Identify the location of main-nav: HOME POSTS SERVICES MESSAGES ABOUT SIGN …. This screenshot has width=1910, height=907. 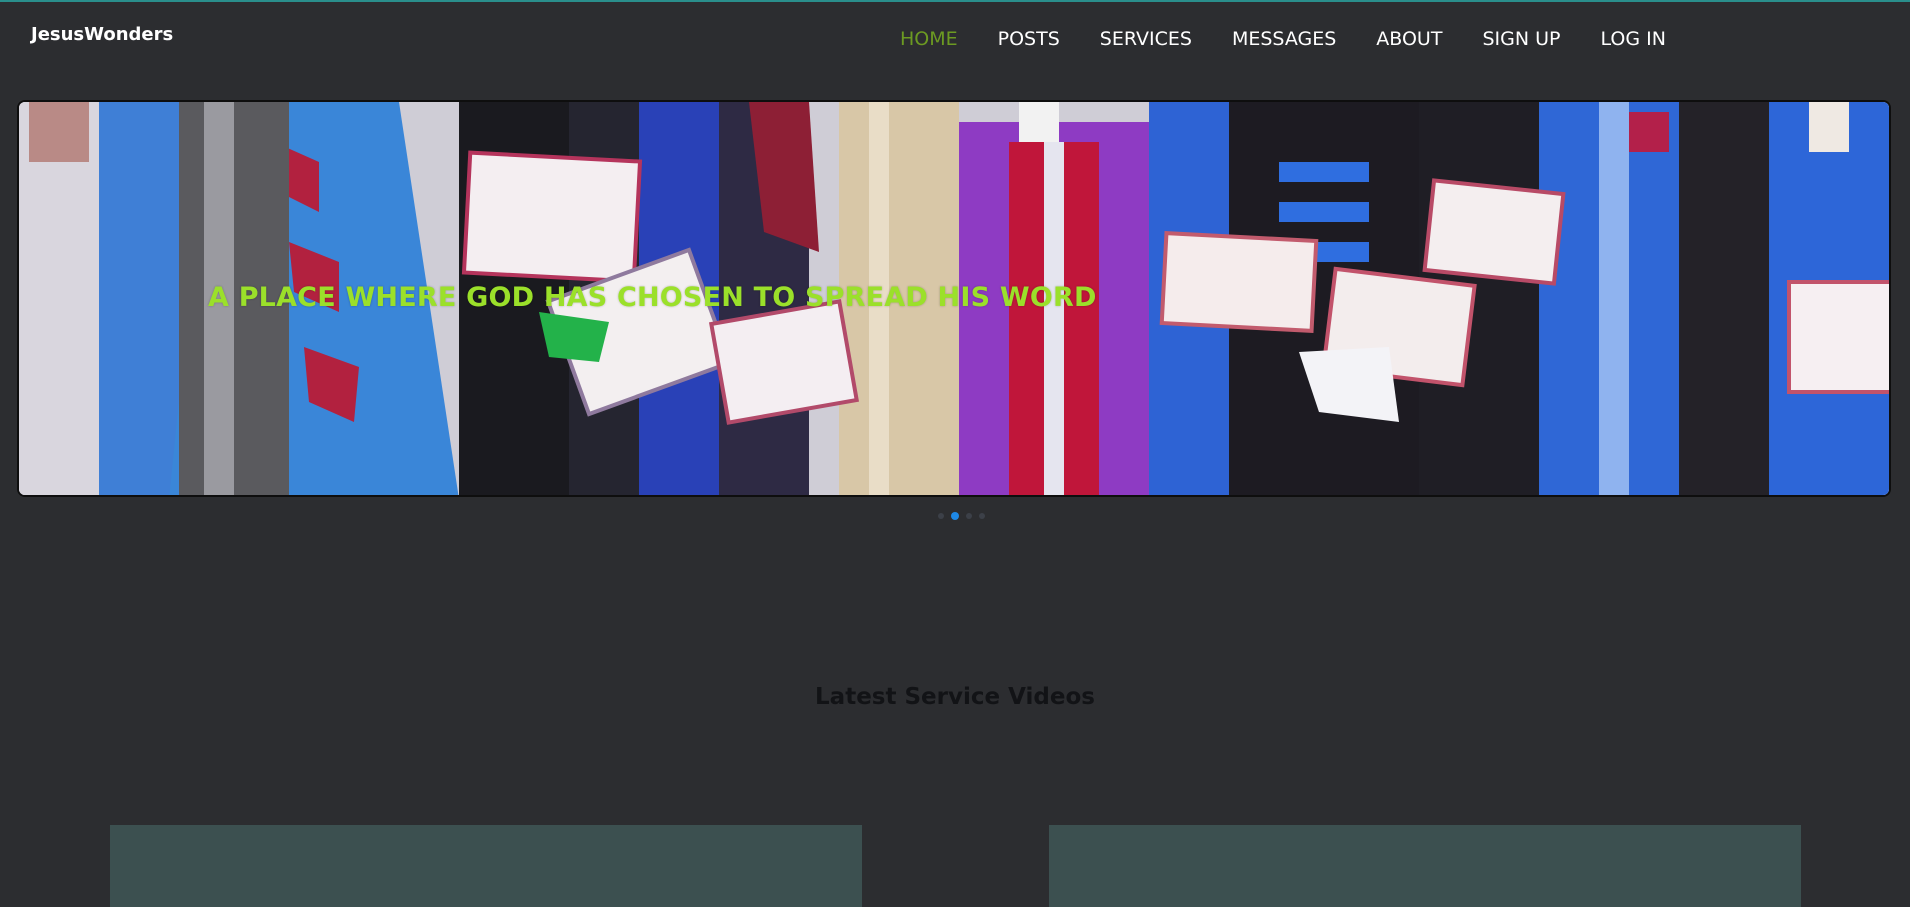
(1283, 39).